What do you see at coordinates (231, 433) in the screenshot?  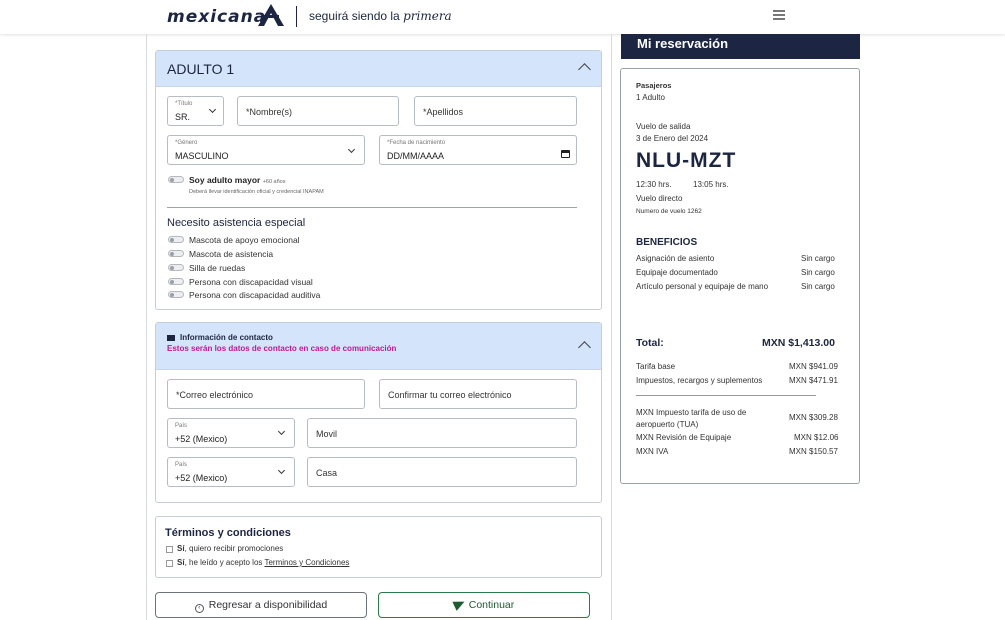 I see `pais-movil-select: País +52 (Mexico)` at bounding box center [231, 433].